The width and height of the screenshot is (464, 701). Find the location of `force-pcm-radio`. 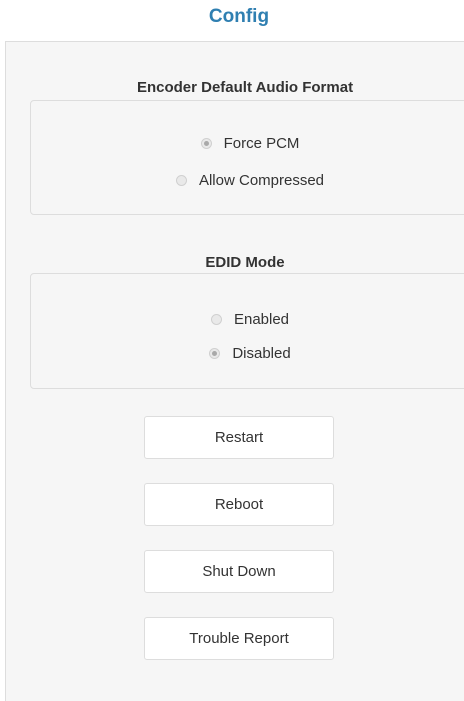

force-pcm-radio is located at coordinates (206, 143).